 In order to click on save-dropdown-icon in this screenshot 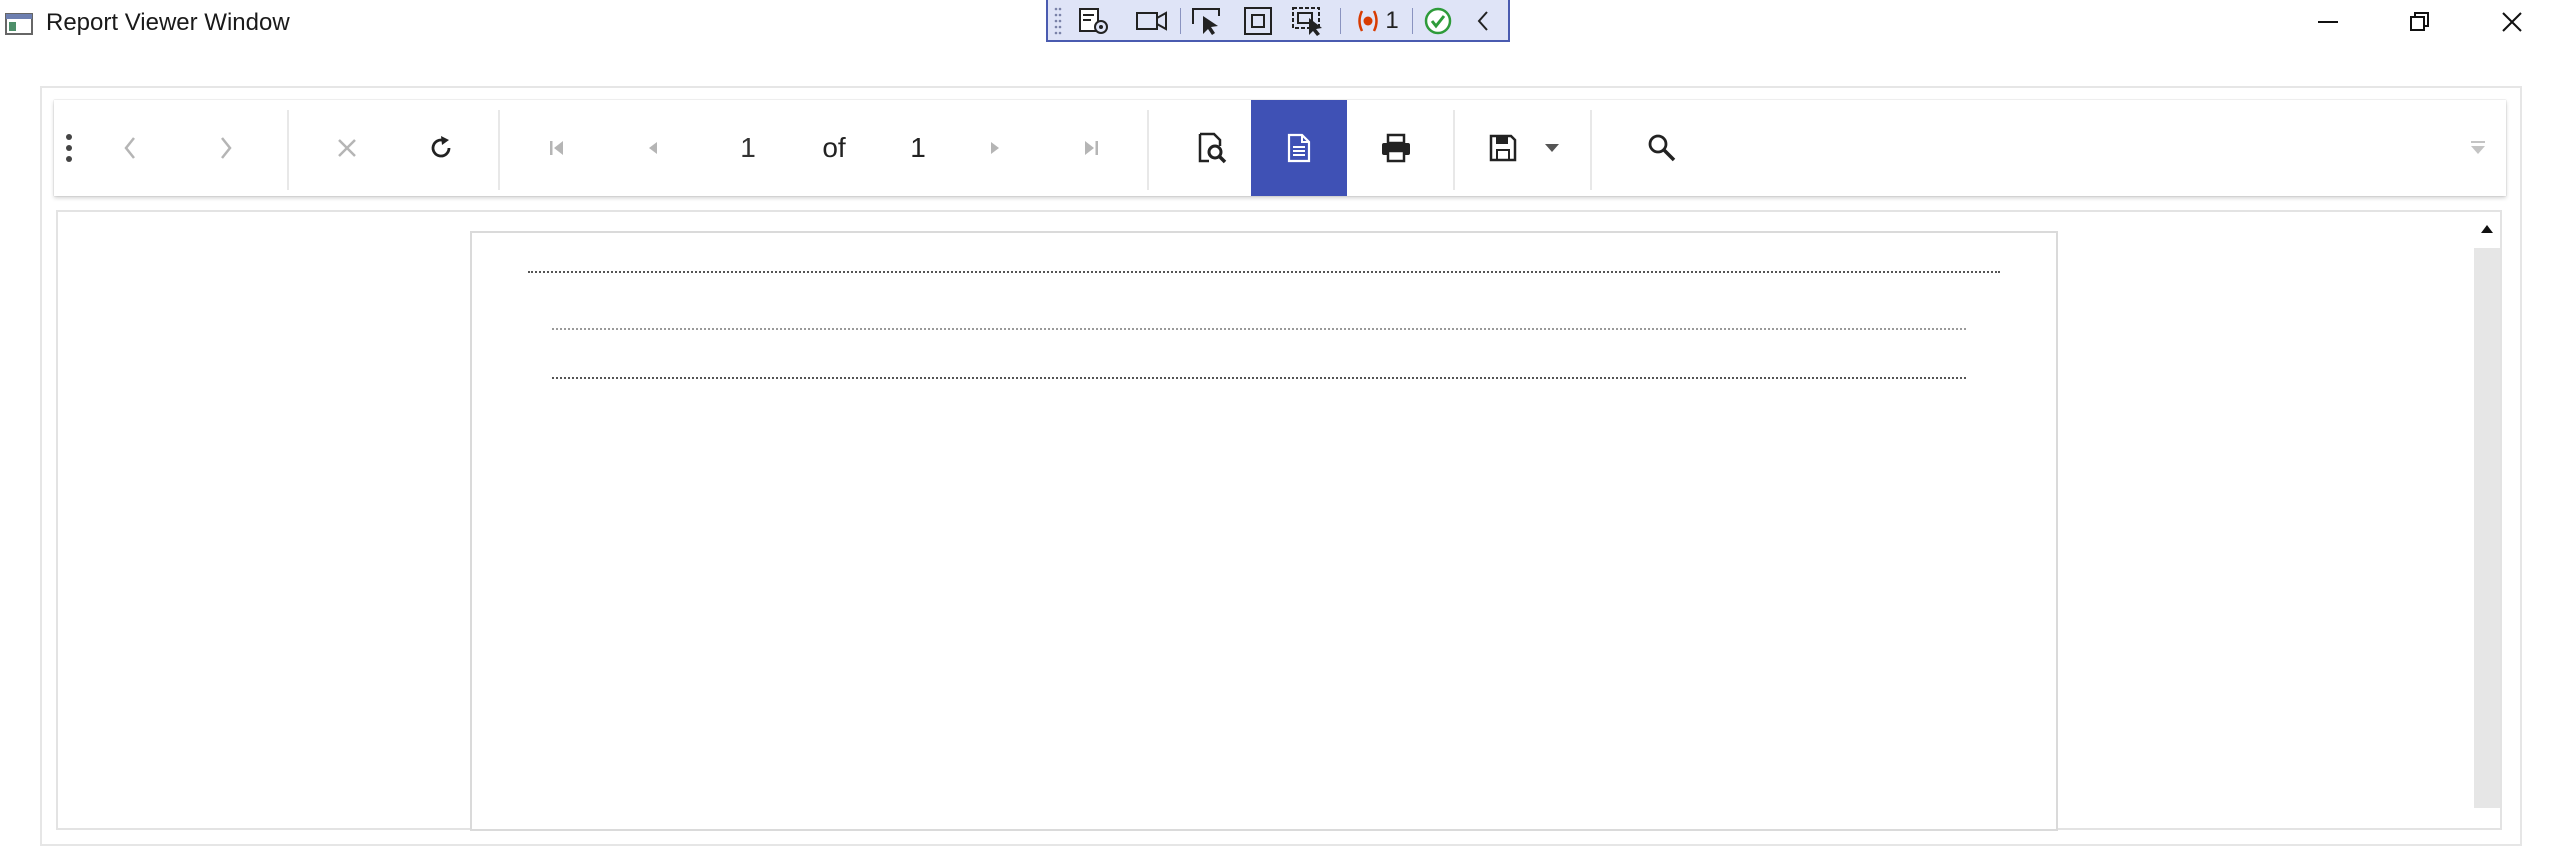, I will do `click(1552, 148)`.